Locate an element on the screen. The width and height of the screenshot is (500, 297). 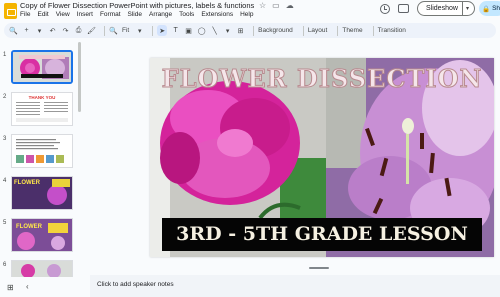
slides-logo-icon is located at coordinates (10, 11).